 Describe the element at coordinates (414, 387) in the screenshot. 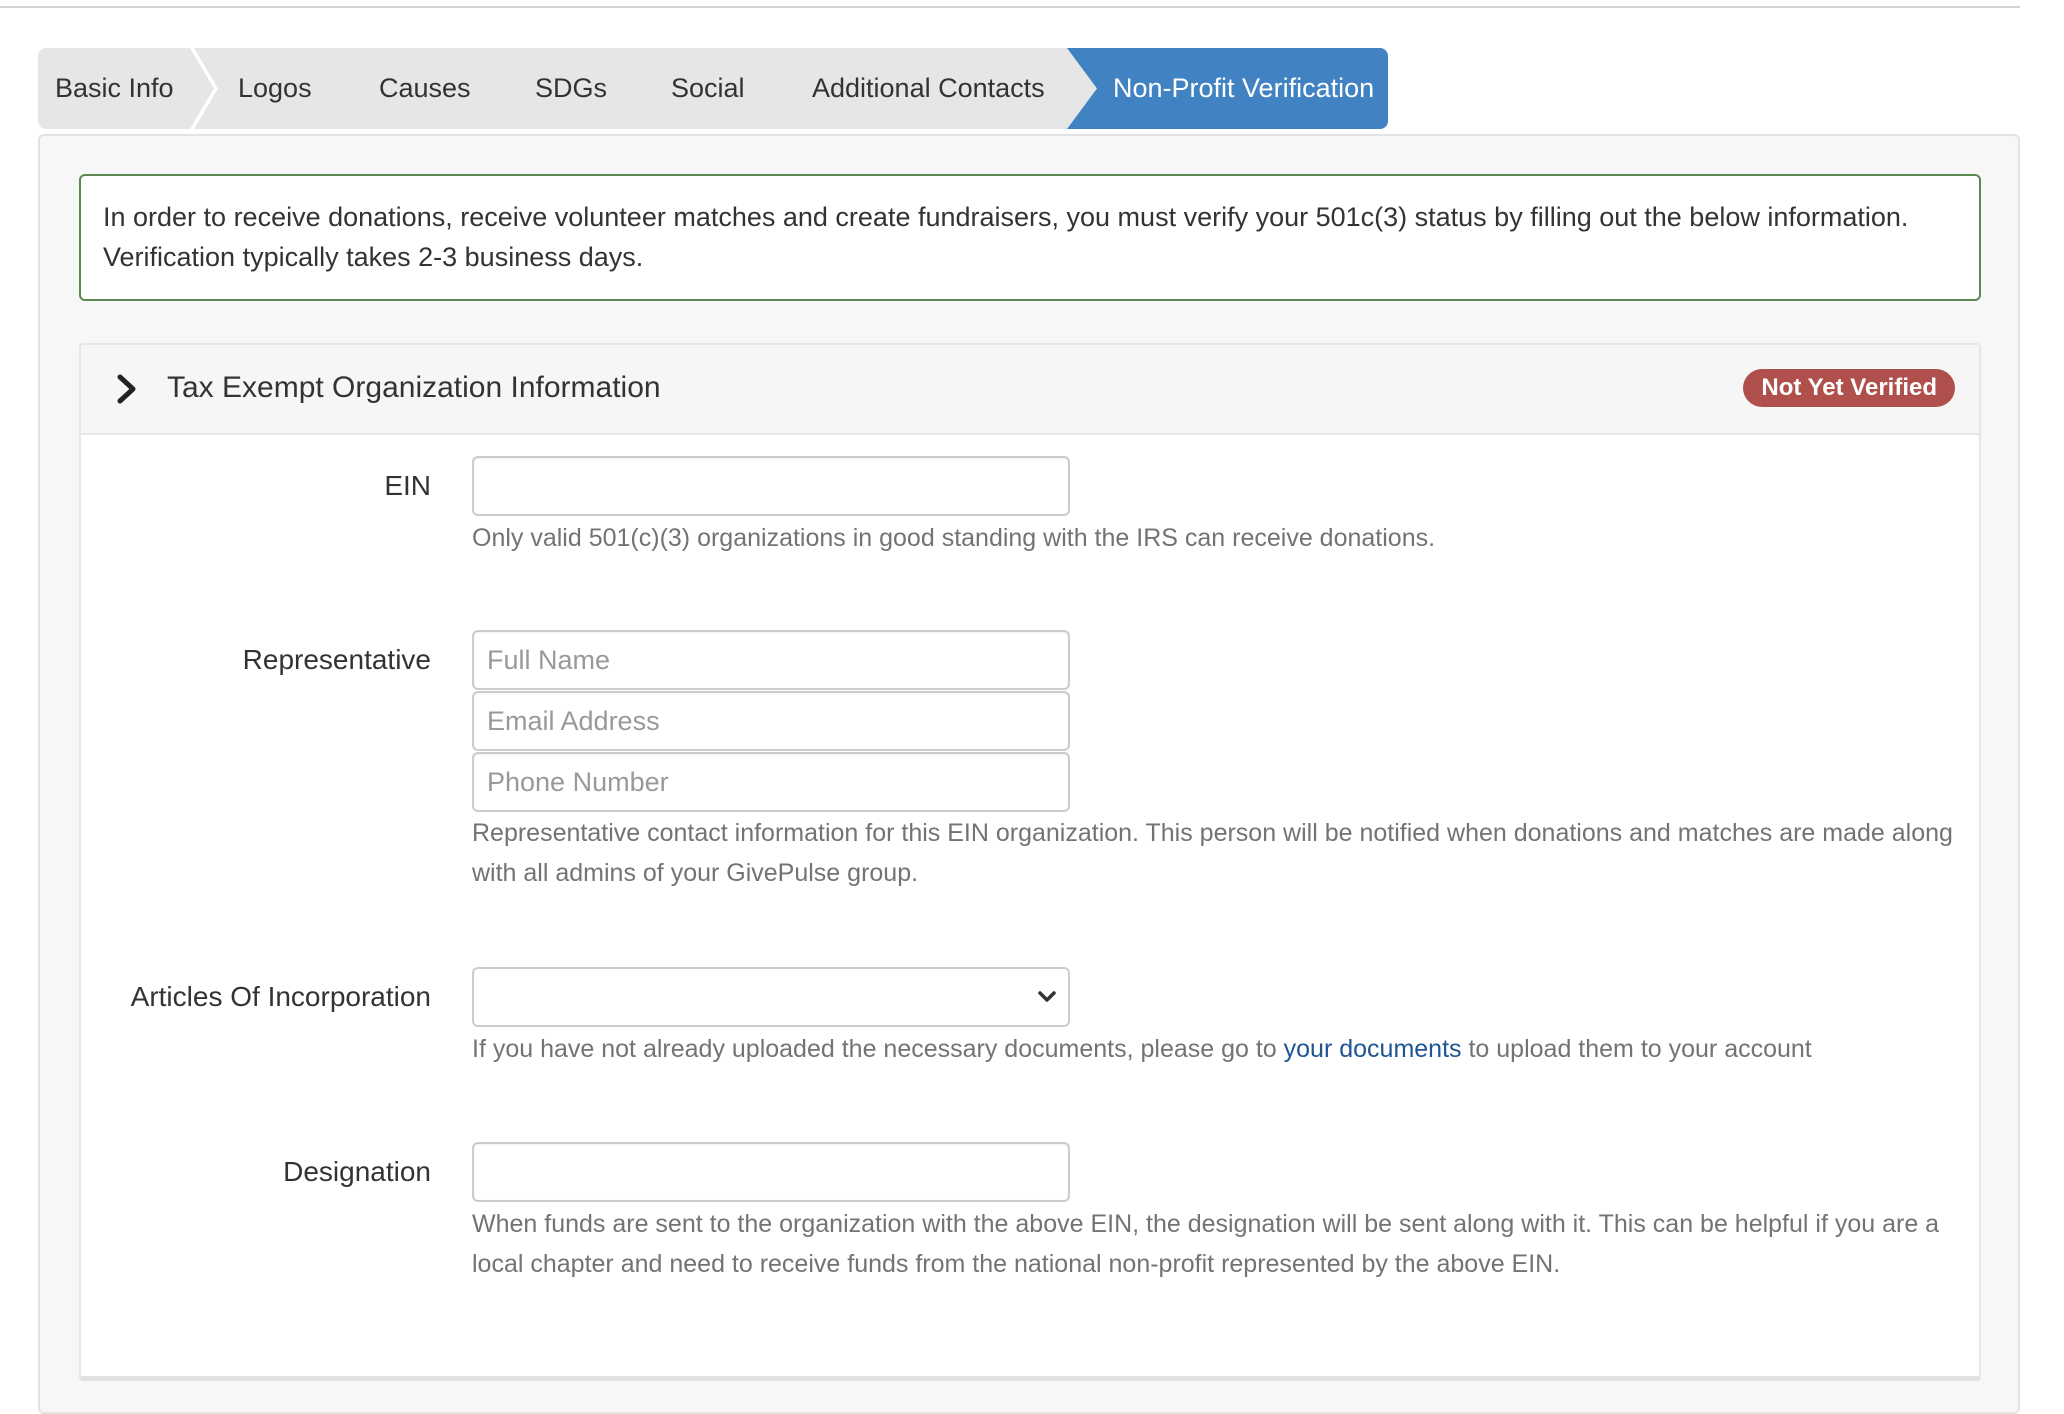

I see `card-title: Tax Exempt Organization Information` at that location.